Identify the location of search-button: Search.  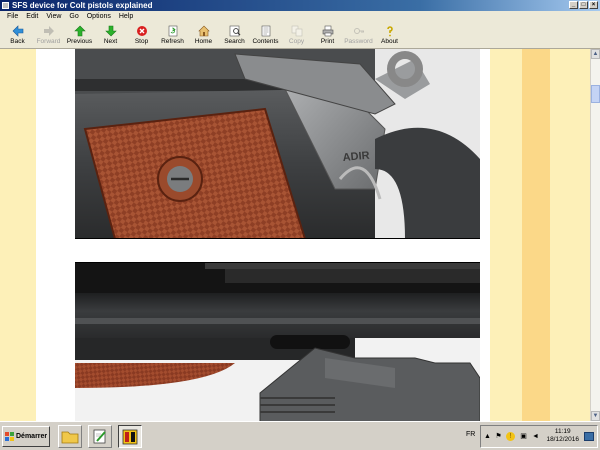
(234, 35).